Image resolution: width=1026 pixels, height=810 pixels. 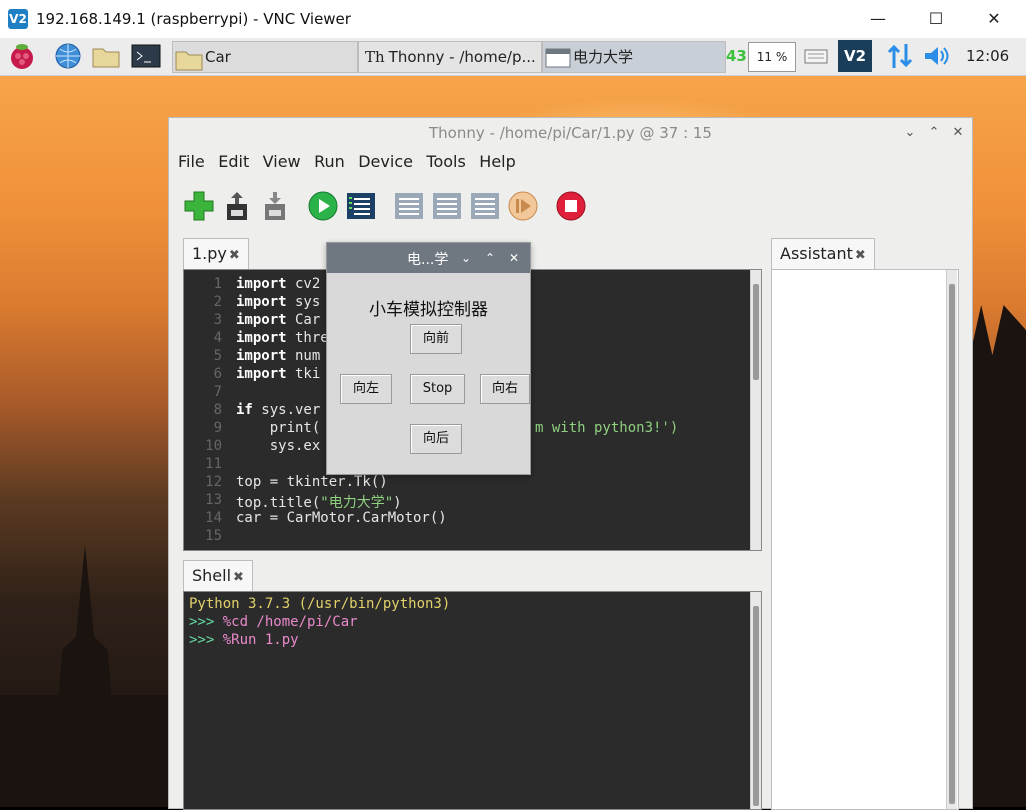 I want to click on right-button: 向右, so click(x=505, y=389).